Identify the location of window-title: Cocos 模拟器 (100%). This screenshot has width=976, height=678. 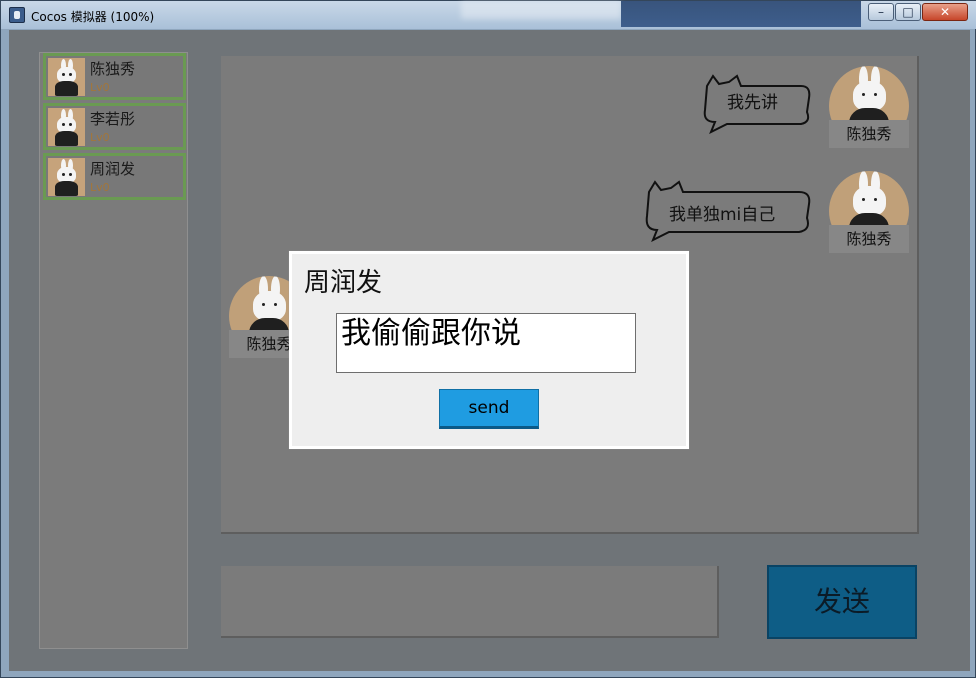
(93, 17).